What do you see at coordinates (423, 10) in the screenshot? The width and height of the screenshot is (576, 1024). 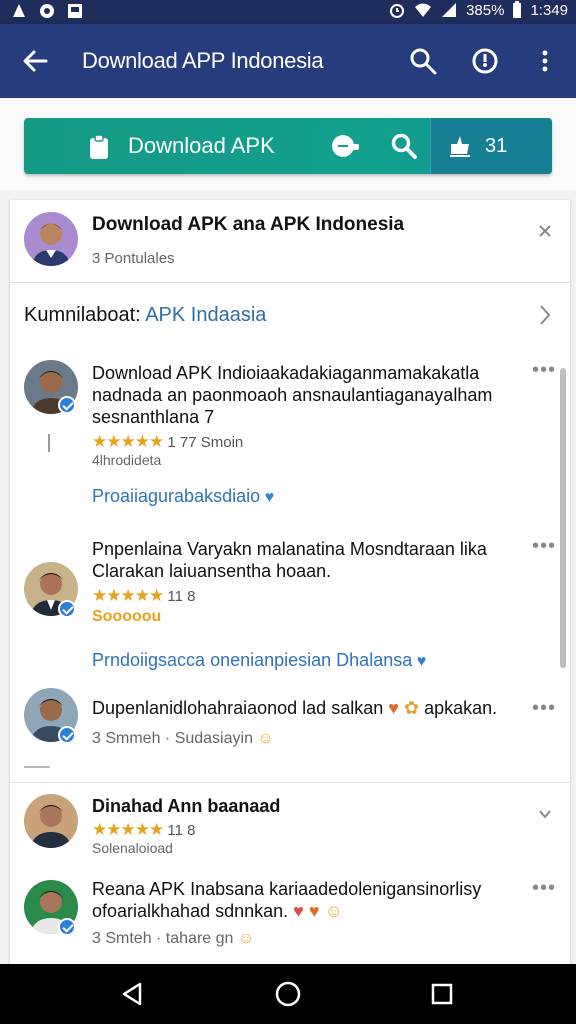 I see `wifi-icon` at bounding box center [423, 10].